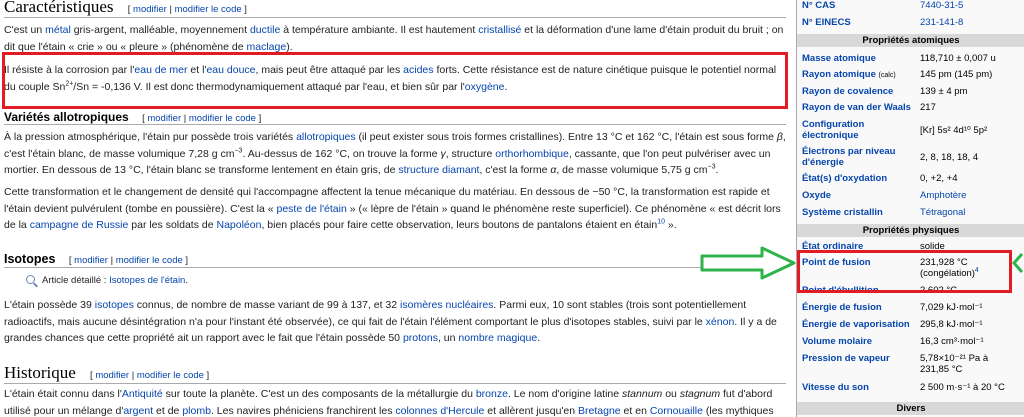 Image resolution: width=1024 pixels, height=417 pixels. Describe the element at coordinates (312, 209) in the screenshot. I see `link-peste-etain: peste de l'étain` at that location.